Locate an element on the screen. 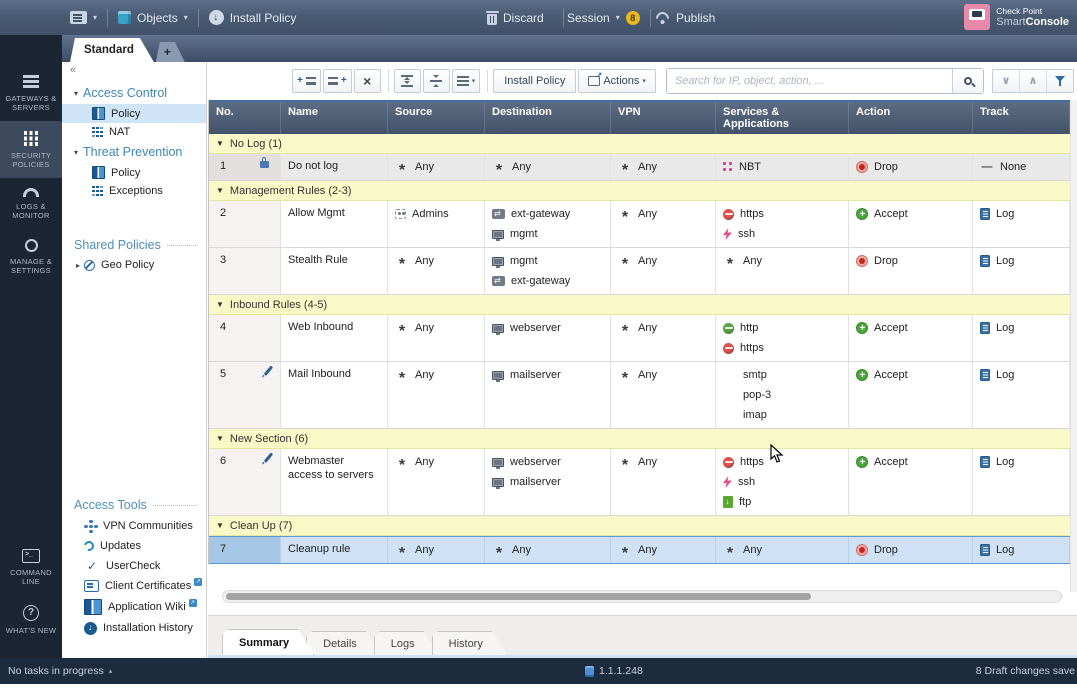 The image size is (1077, 689). sidebar-item-command-line: COMMAND LINE is located at coordinates (31, 567).